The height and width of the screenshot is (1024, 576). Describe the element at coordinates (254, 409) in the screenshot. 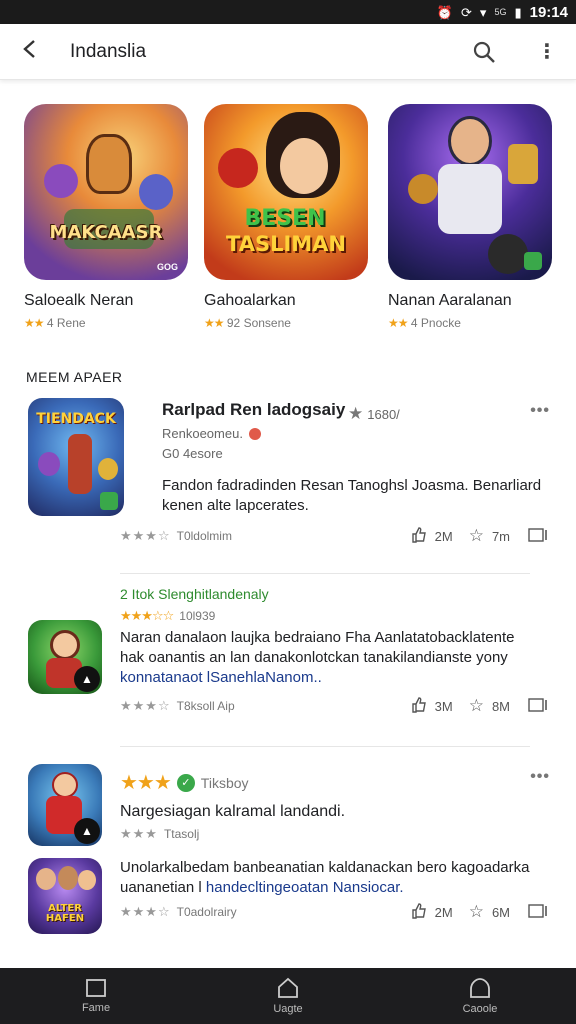

I see `item-title: Rarlpad Ren ladogsaiy` at that location.